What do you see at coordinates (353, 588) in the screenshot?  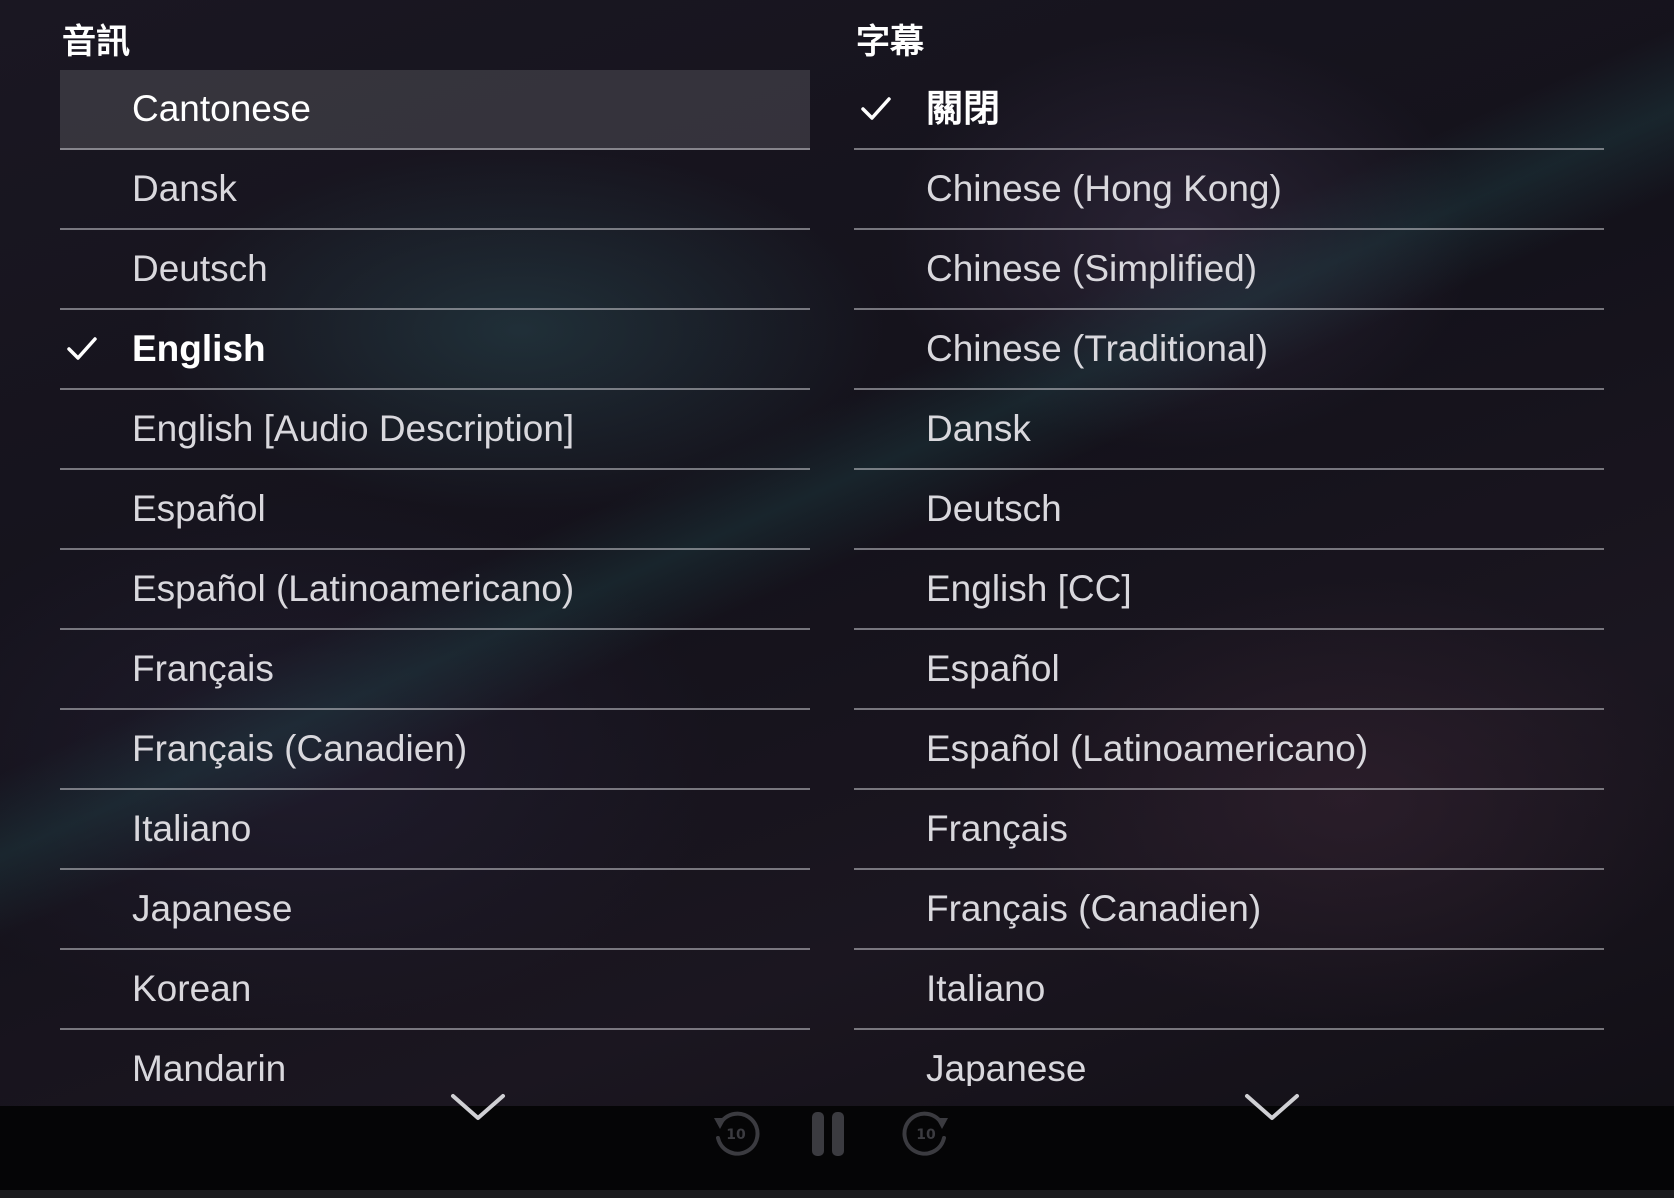 I see `audio-option-label: Español (Latinoamericano)` at bounding box center [353, 588].